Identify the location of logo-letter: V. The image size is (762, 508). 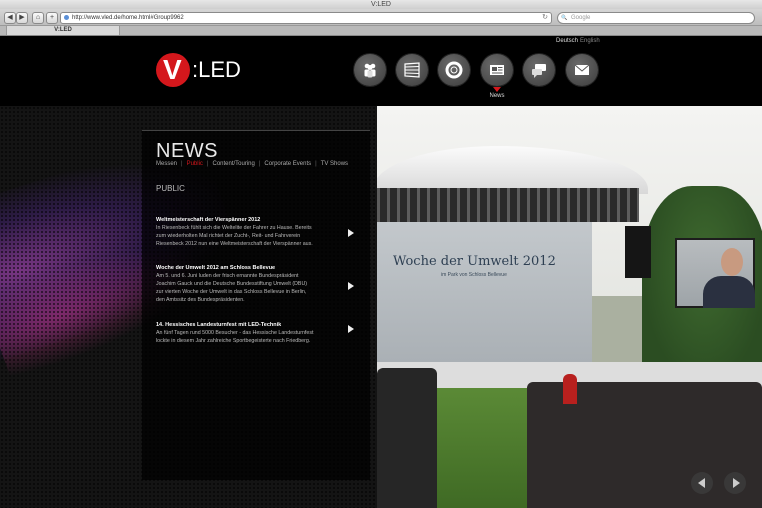
(172, 69).